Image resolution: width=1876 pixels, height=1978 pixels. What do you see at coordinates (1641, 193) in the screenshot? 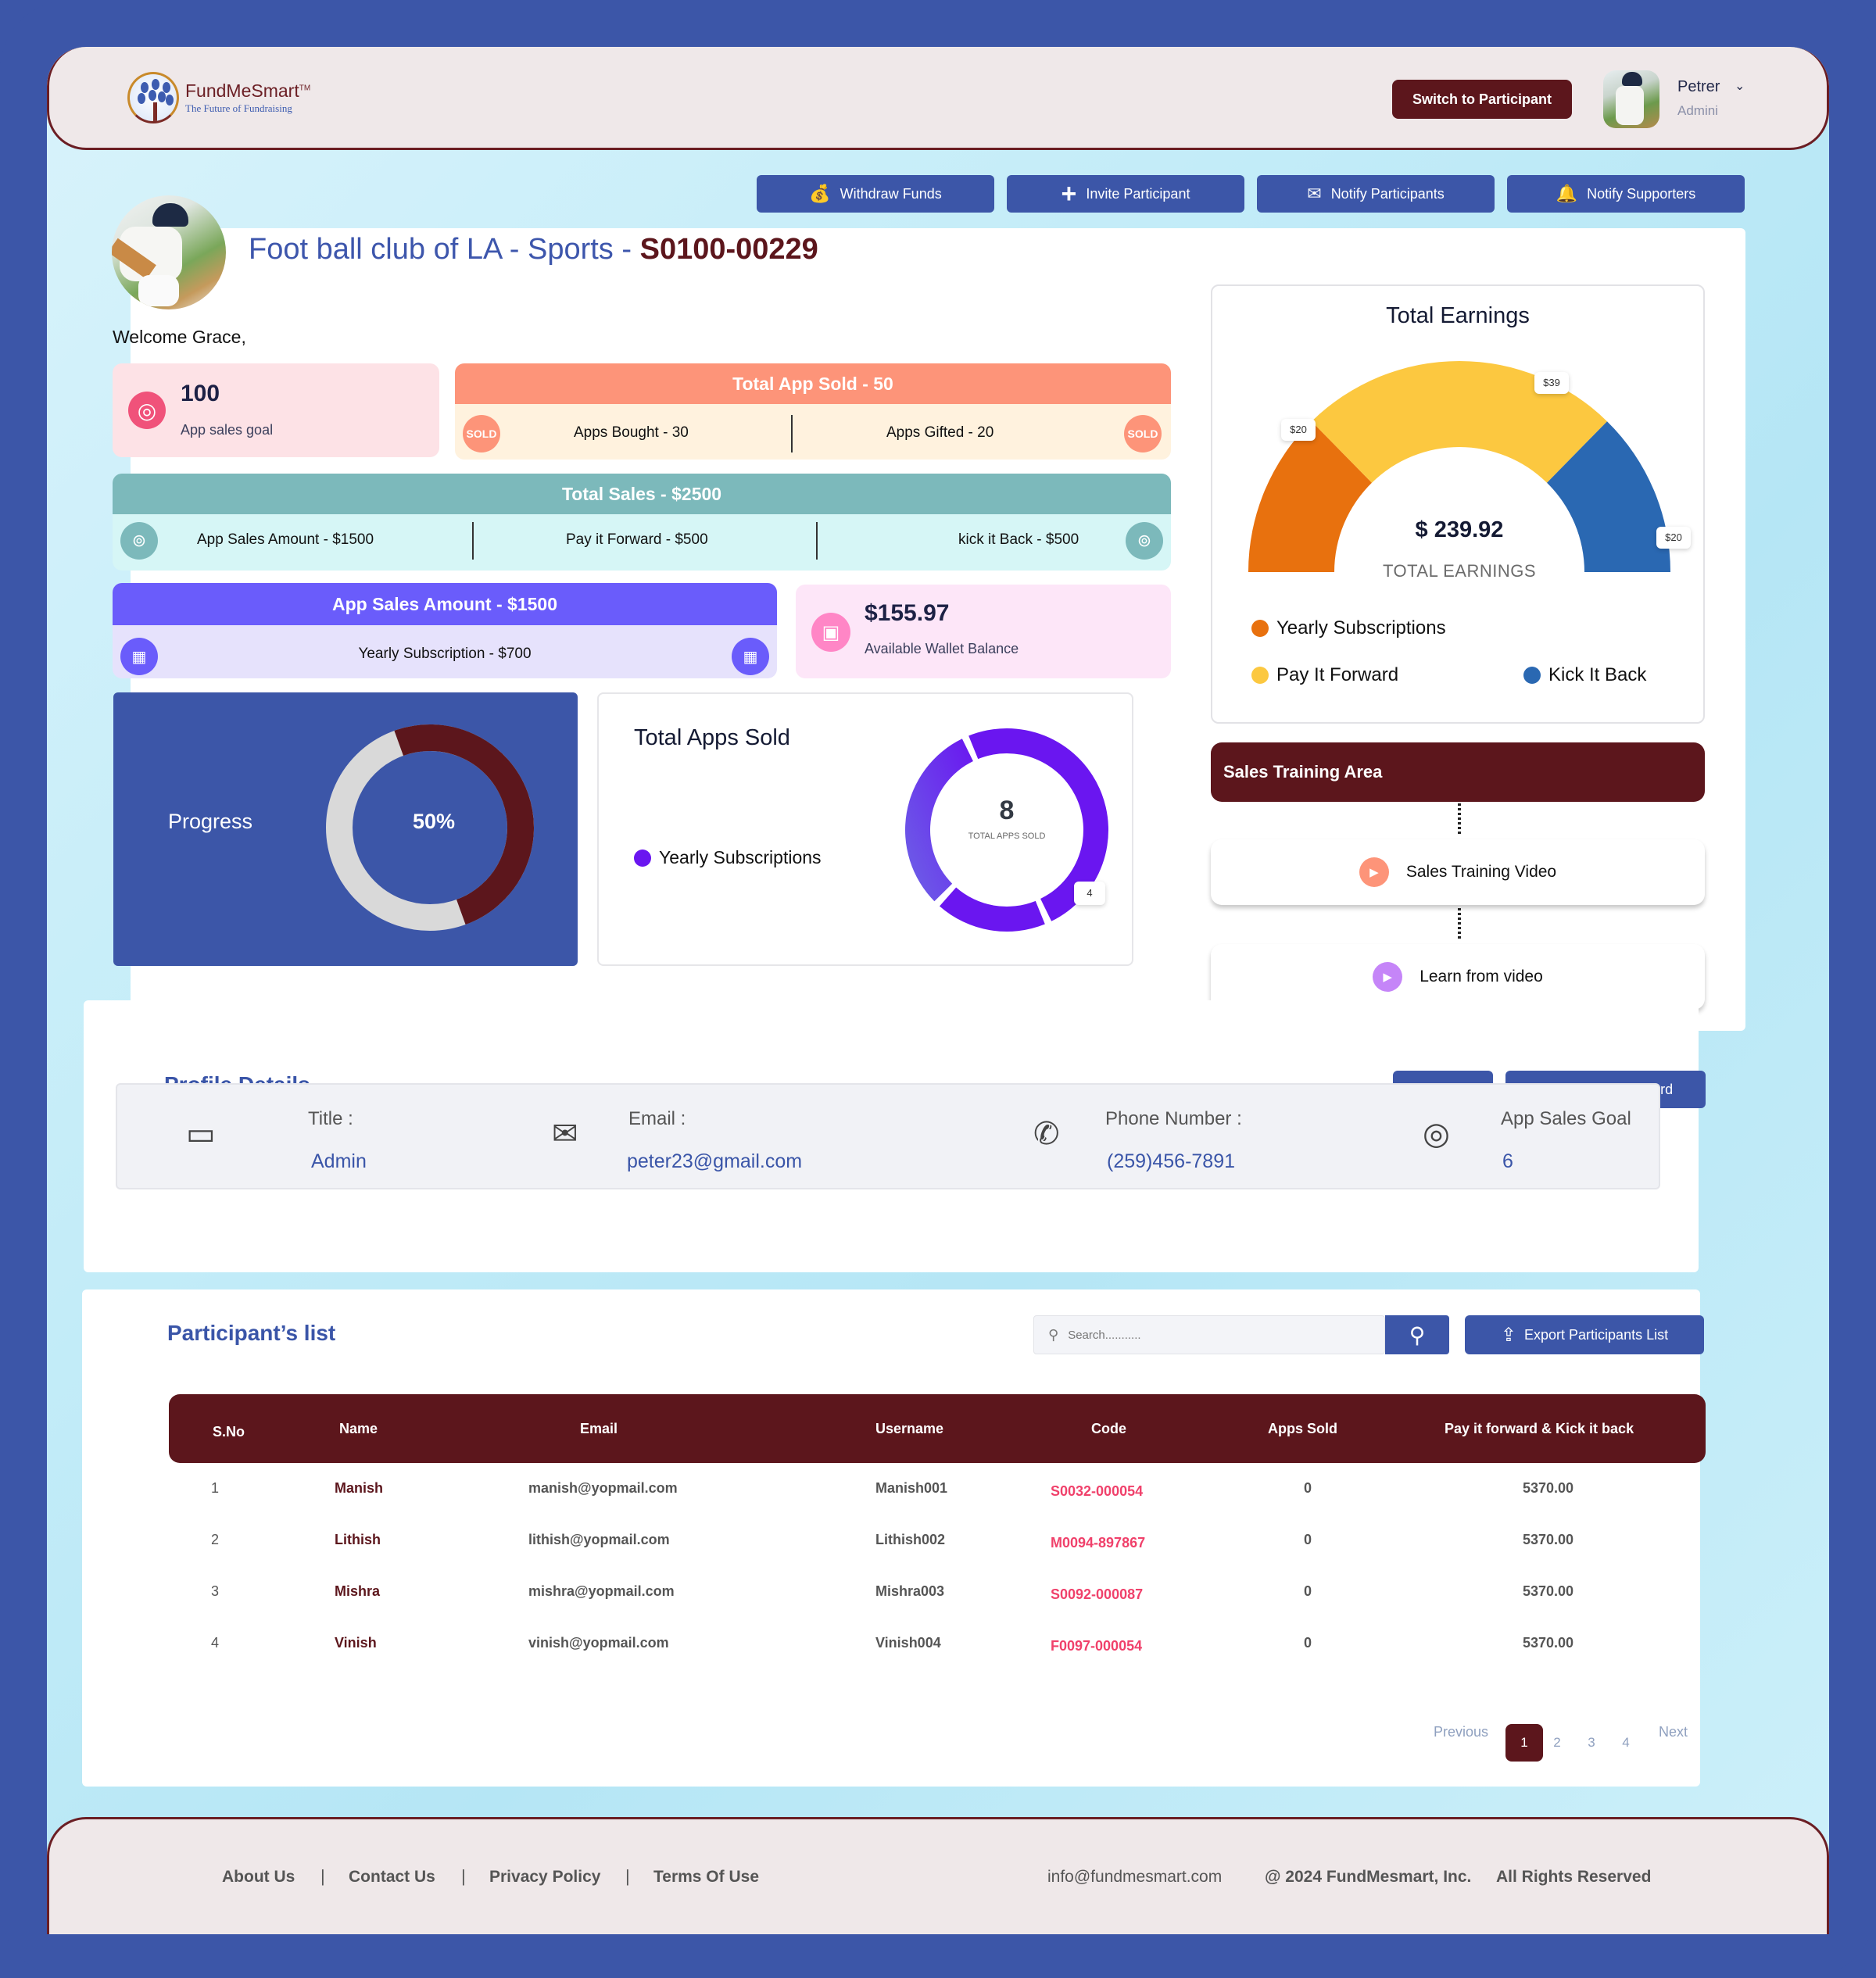
I see `notify-supporters-label: Notify Supporters` at bounding box center [1641, 193].